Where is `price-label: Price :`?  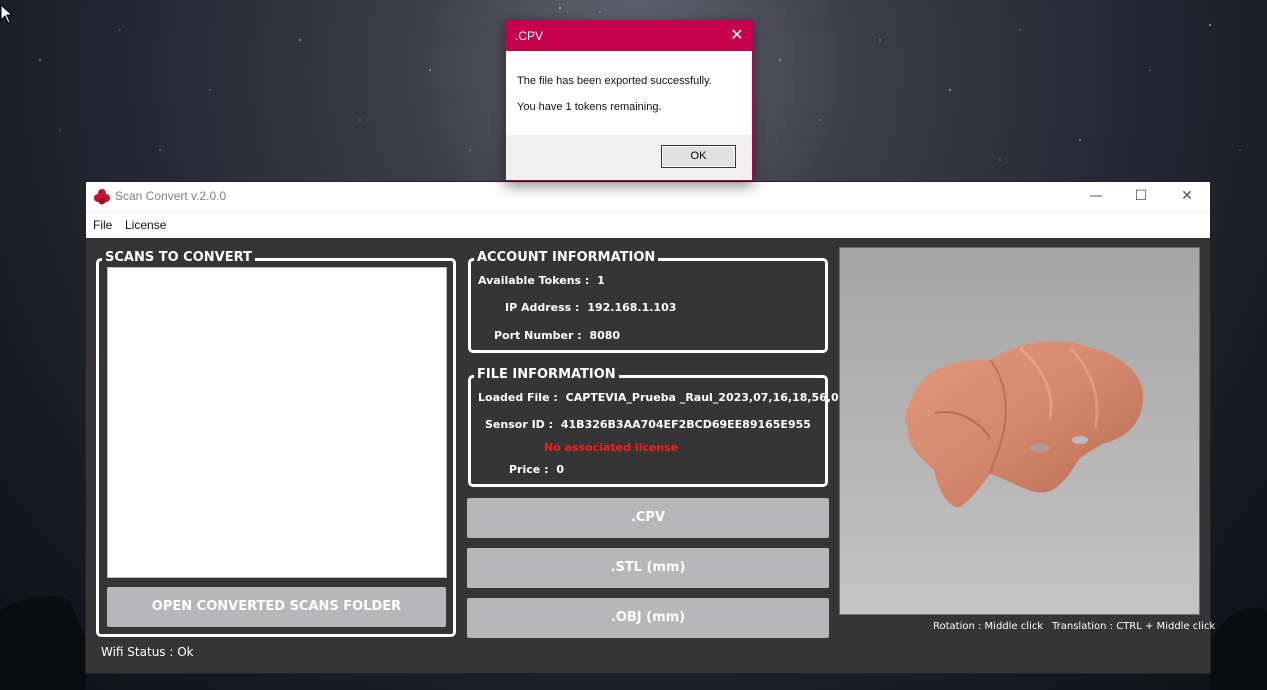 price-label: Price : is located at coordinates (529, 469).